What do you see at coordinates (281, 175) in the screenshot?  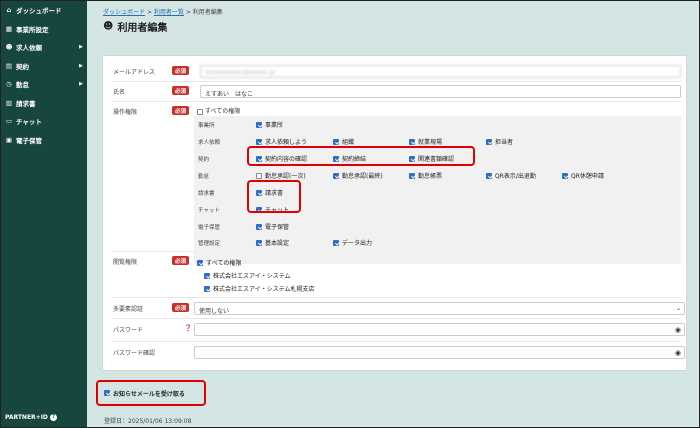 I see `perm-attendance-first: 勤怠承認(一次)` at bounding box center [281, 175].